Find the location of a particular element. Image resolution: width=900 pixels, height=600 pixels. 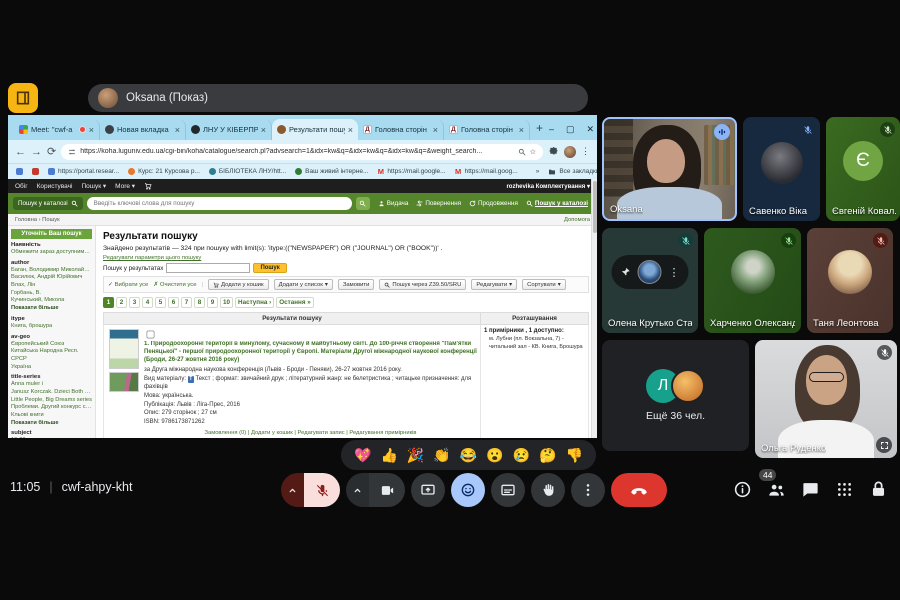

reaction-cry: 😢 is located at coordinates (521, 455).